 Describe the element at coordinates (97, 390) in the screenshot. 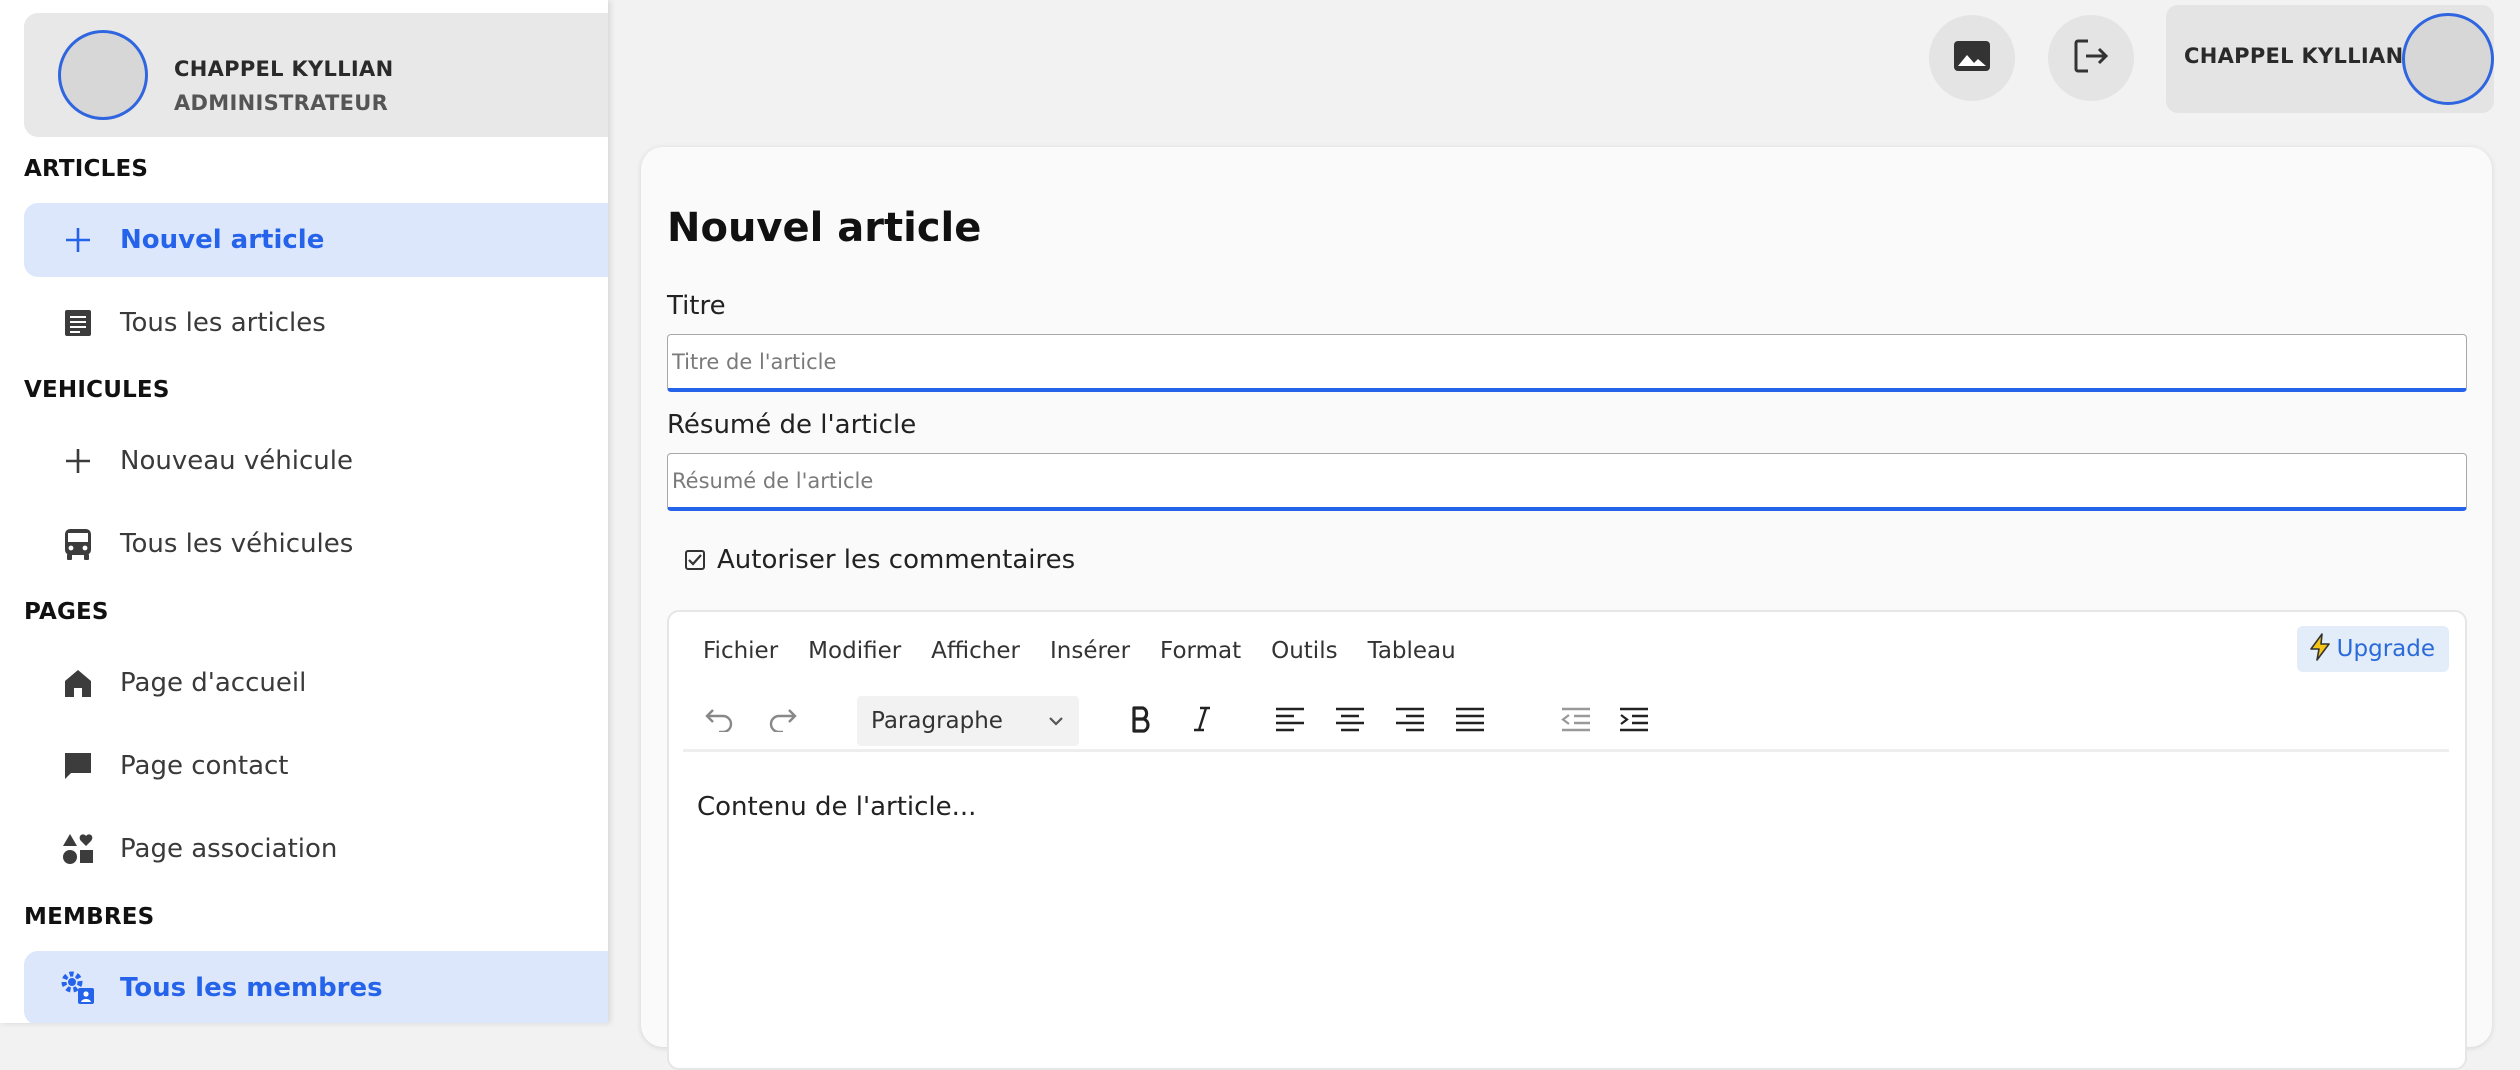

I see `section-title-vehicules: VEHICULES` at that location.